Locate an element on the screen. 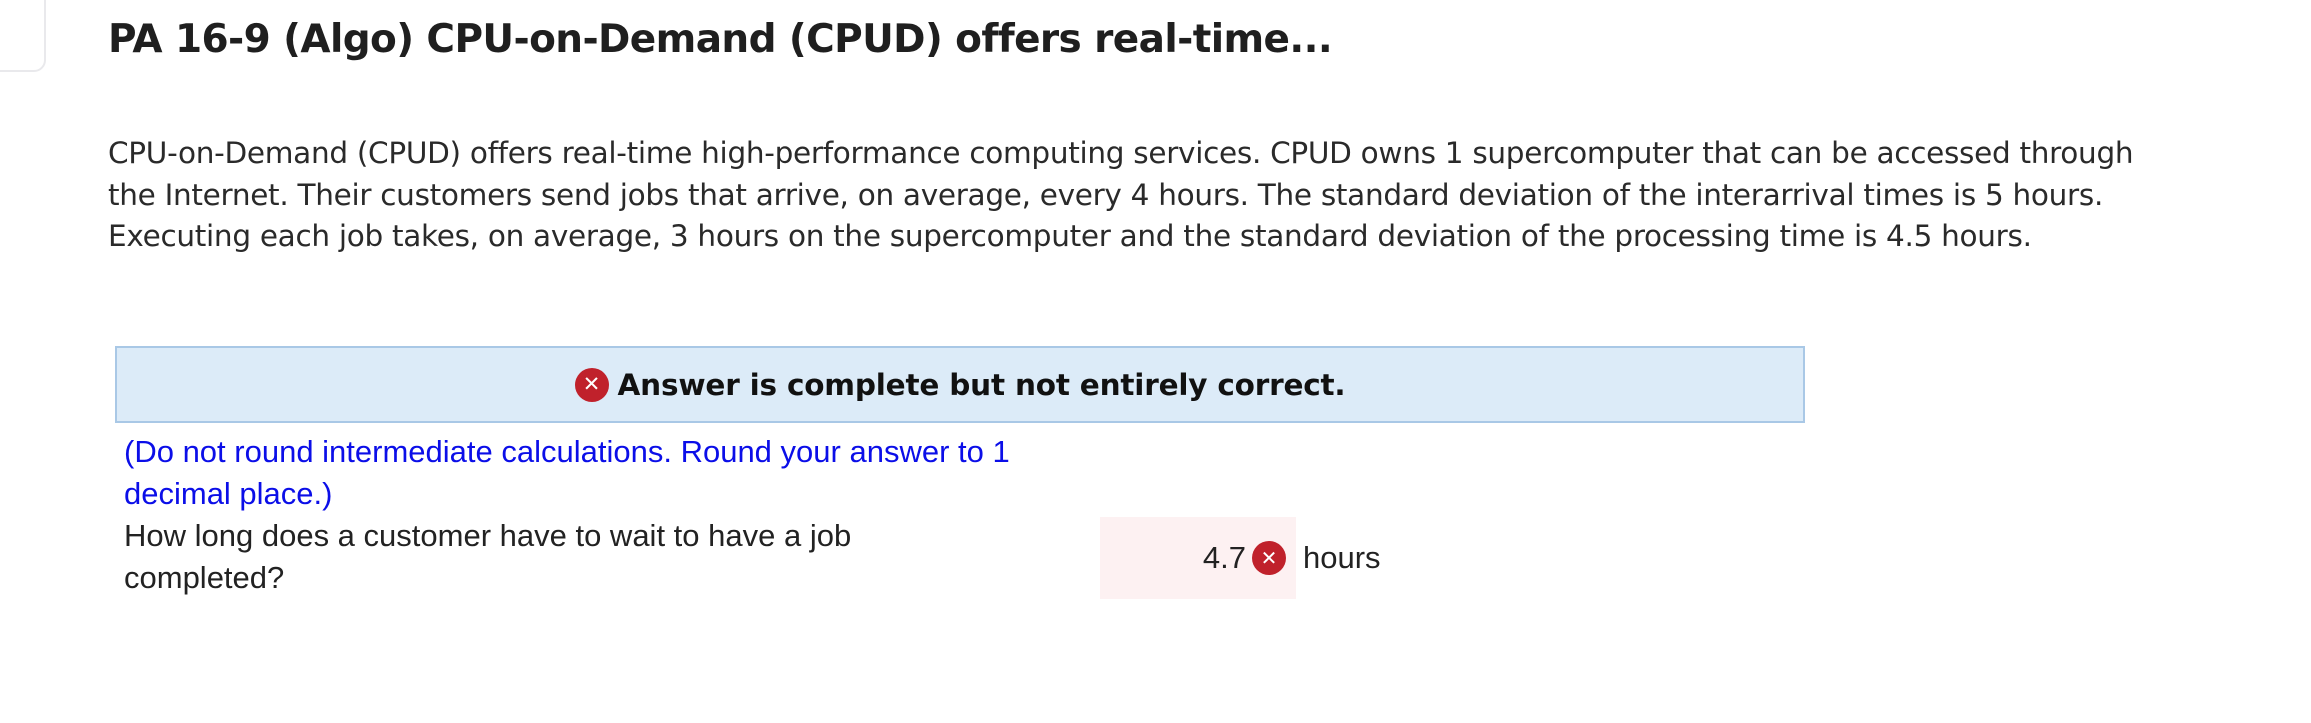 The height and width of the screenshot is (723, 2311). answer-field: 4.7 ✕ is located at coordinates (1198, 558).